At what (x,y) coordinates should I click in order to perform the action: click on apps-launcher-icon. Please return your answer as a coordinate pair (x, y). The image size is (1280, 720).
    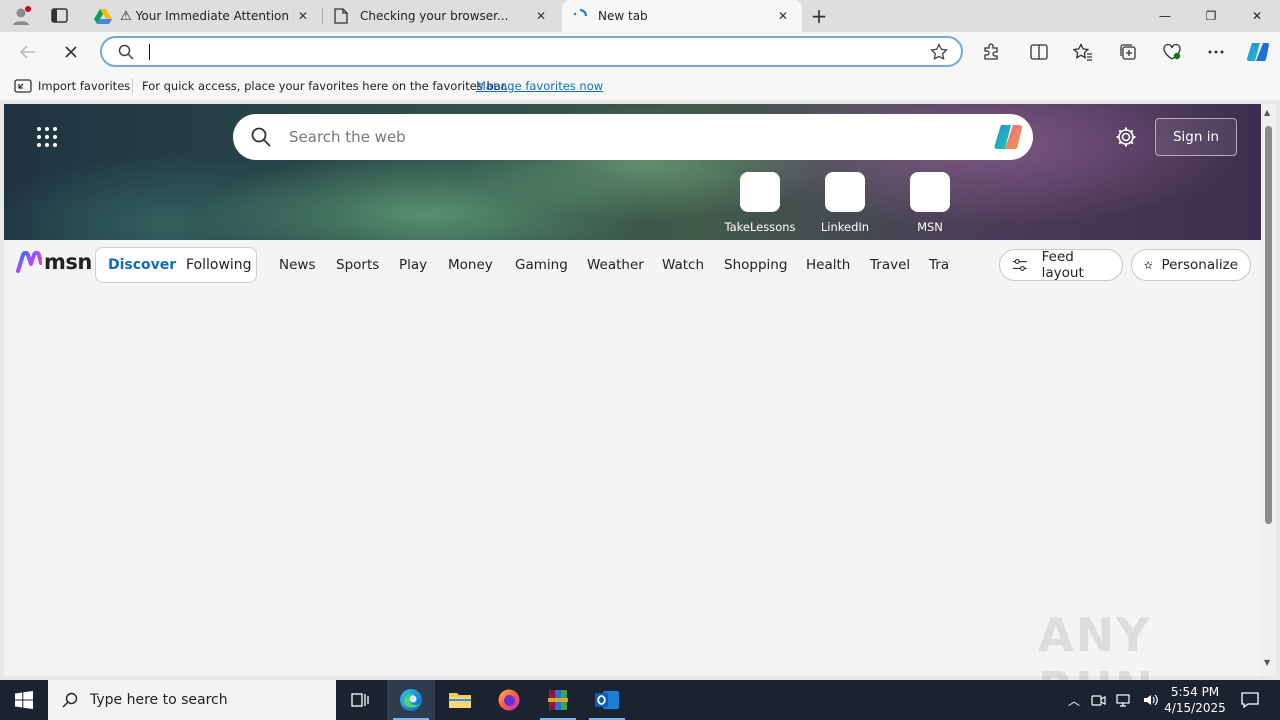
    Looking at the image, I should click on (47, 137).